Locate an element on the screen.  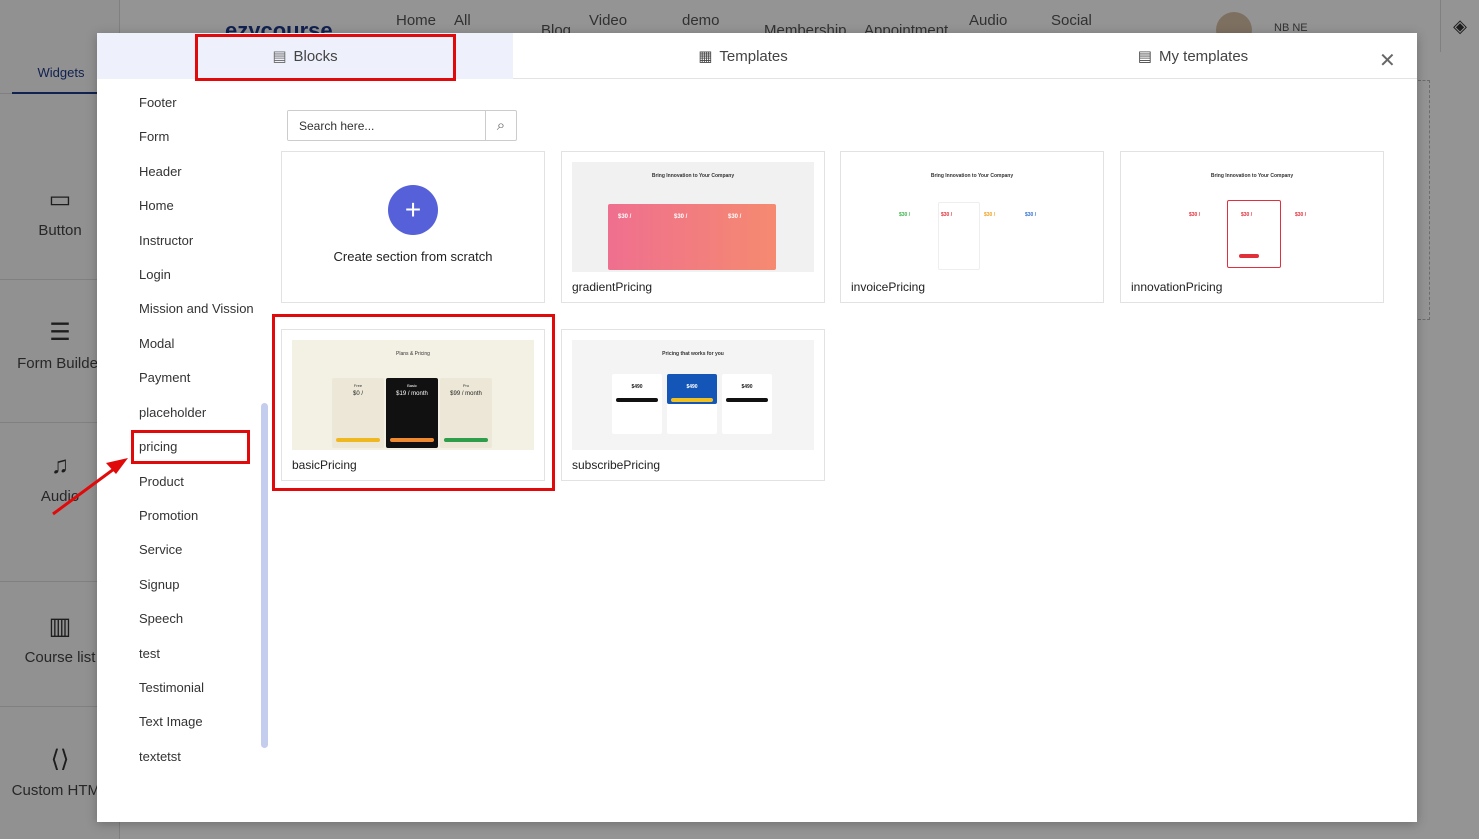
annotation-arrow-icon is located at coordinates (90, 487).